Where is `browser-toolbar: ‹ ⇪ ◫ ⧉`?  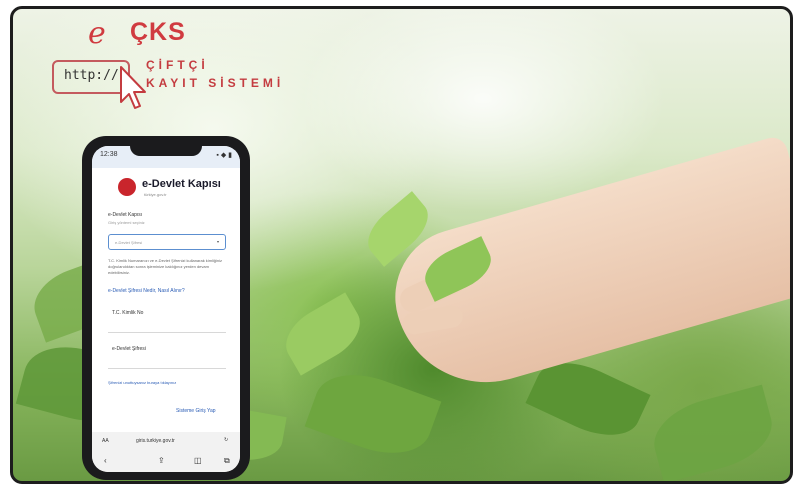 browser-toolbar: ‹ ⇪ ◫ ⧉ is located at coordinates (166, 461).